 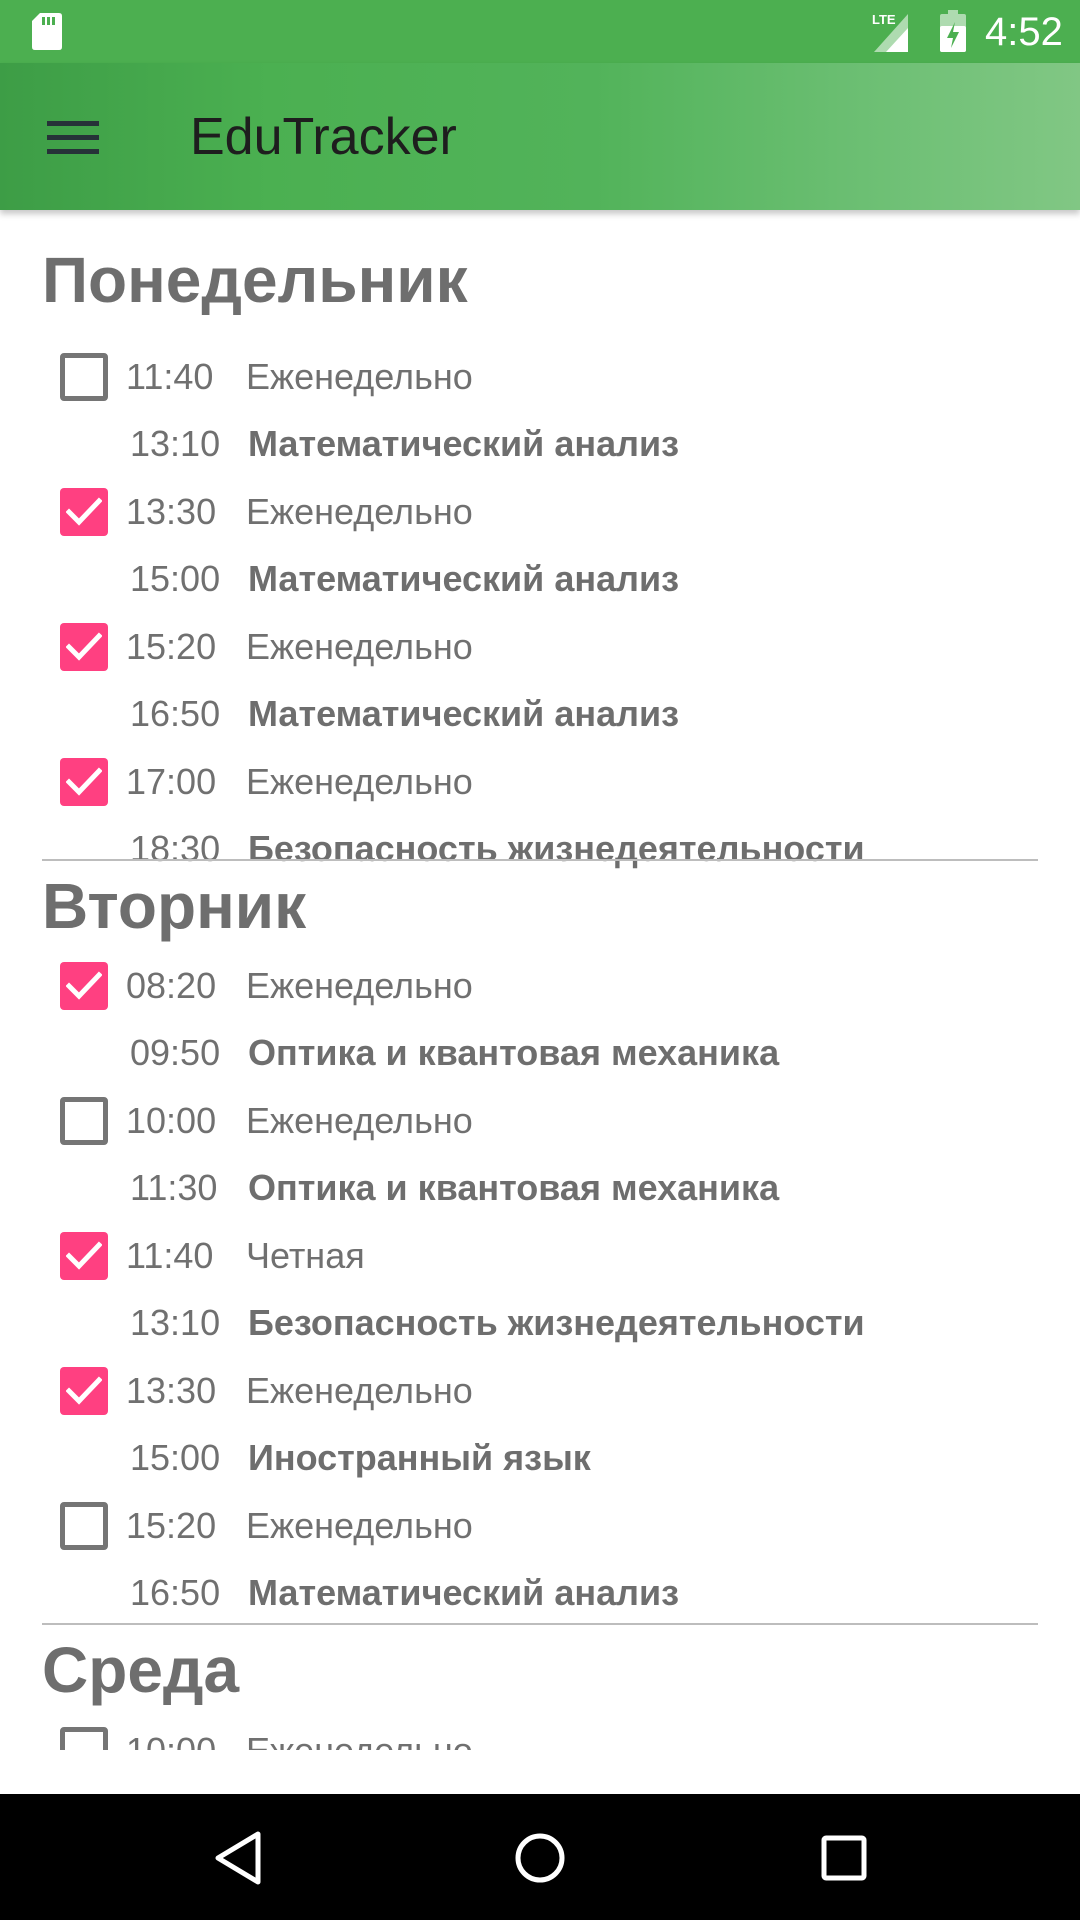 I want to click on lesson-end-time: 11:30, so click(x=174, y=1187).